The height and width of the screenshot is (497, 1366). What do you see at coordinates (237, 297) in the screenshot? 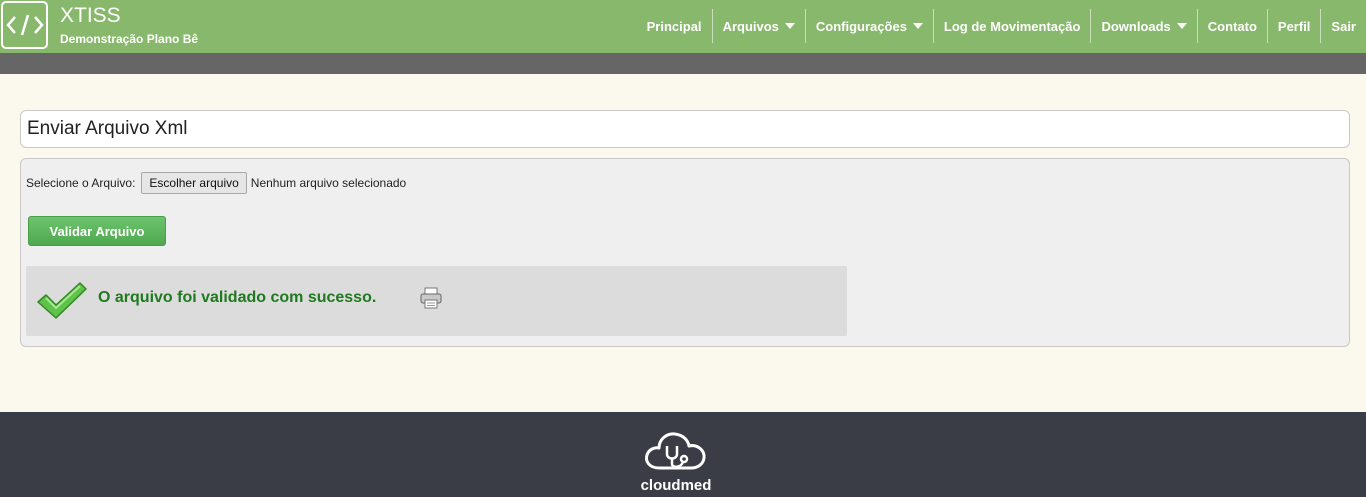
I see `validation-success-message: O arquivo foi validado com sucesso.` at bounding box center [237, 297].